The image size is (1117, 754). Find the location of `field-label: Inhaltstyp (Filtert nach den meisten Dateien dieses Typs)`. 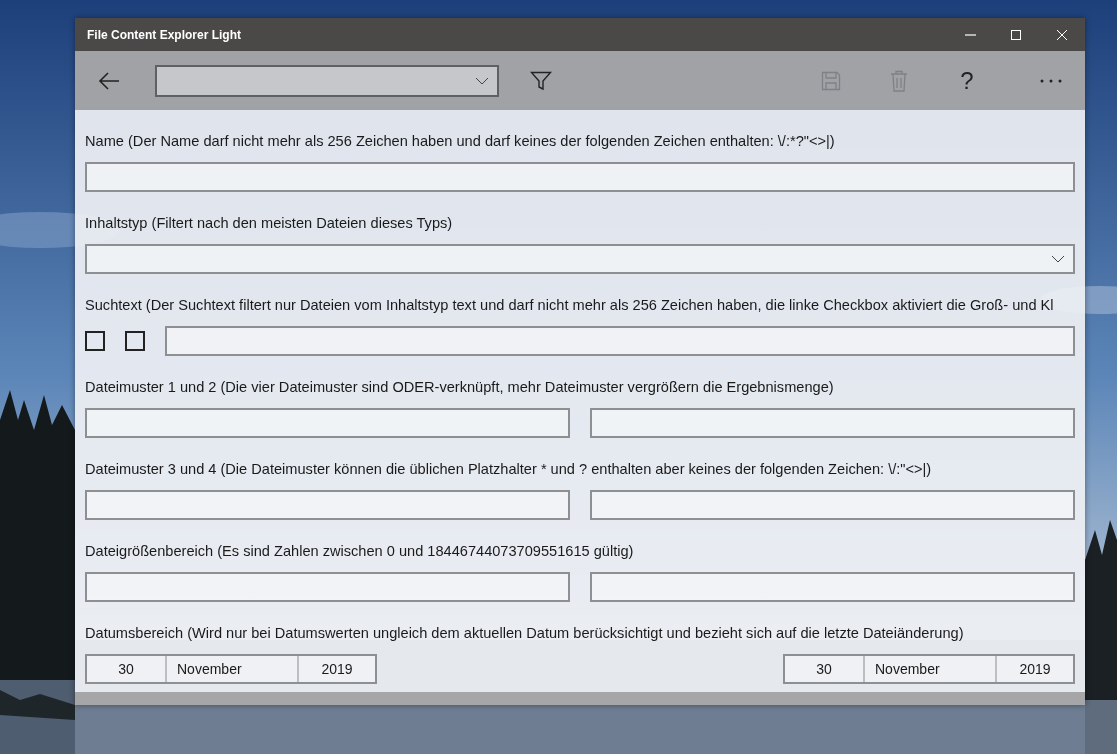

field-label: Inhaltstyp (Filtert nach den meisten Dateien dieses Typs) is located at coordinates (269, 223).